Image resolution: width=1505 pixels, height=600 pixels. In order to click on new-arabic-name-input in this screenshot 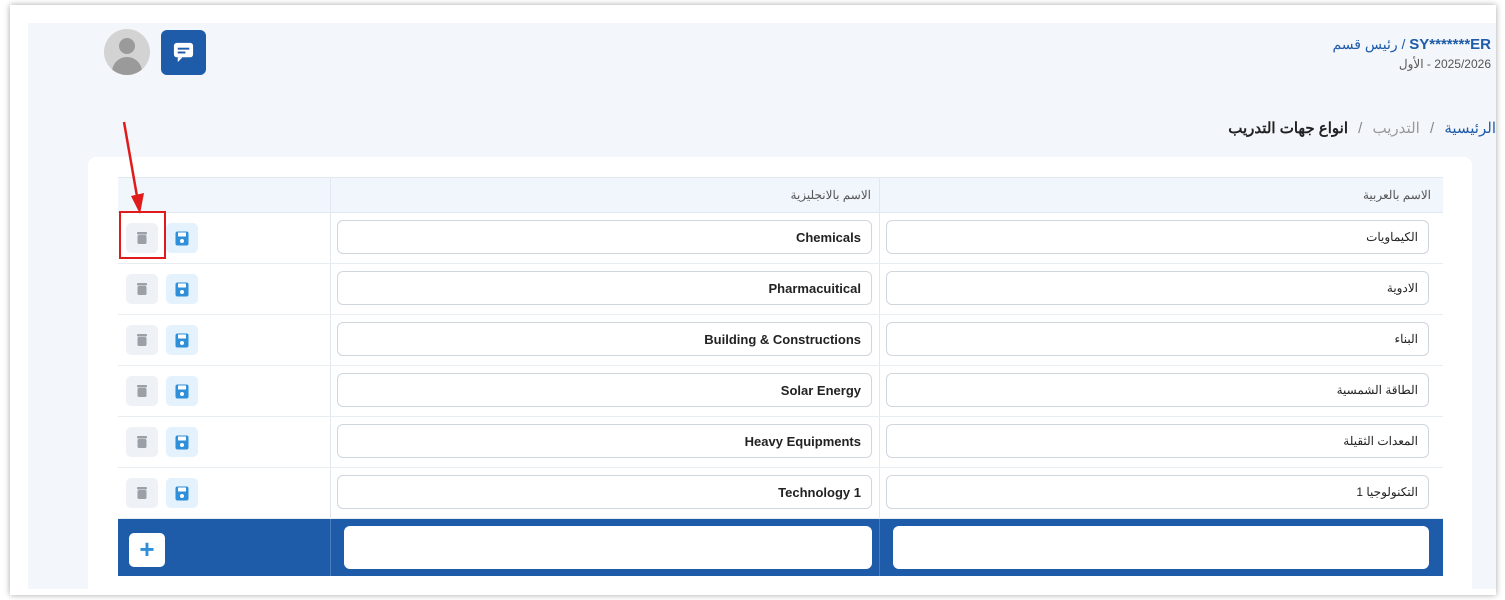, I will do `click(1161, 547)`.